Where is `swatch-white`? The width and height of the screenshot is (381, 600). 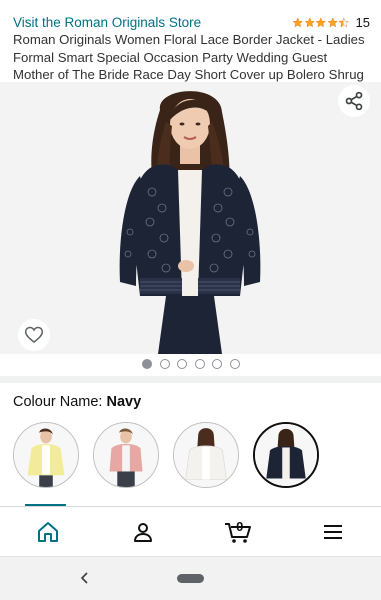
swatch-white is located at coordinates (206, 455).